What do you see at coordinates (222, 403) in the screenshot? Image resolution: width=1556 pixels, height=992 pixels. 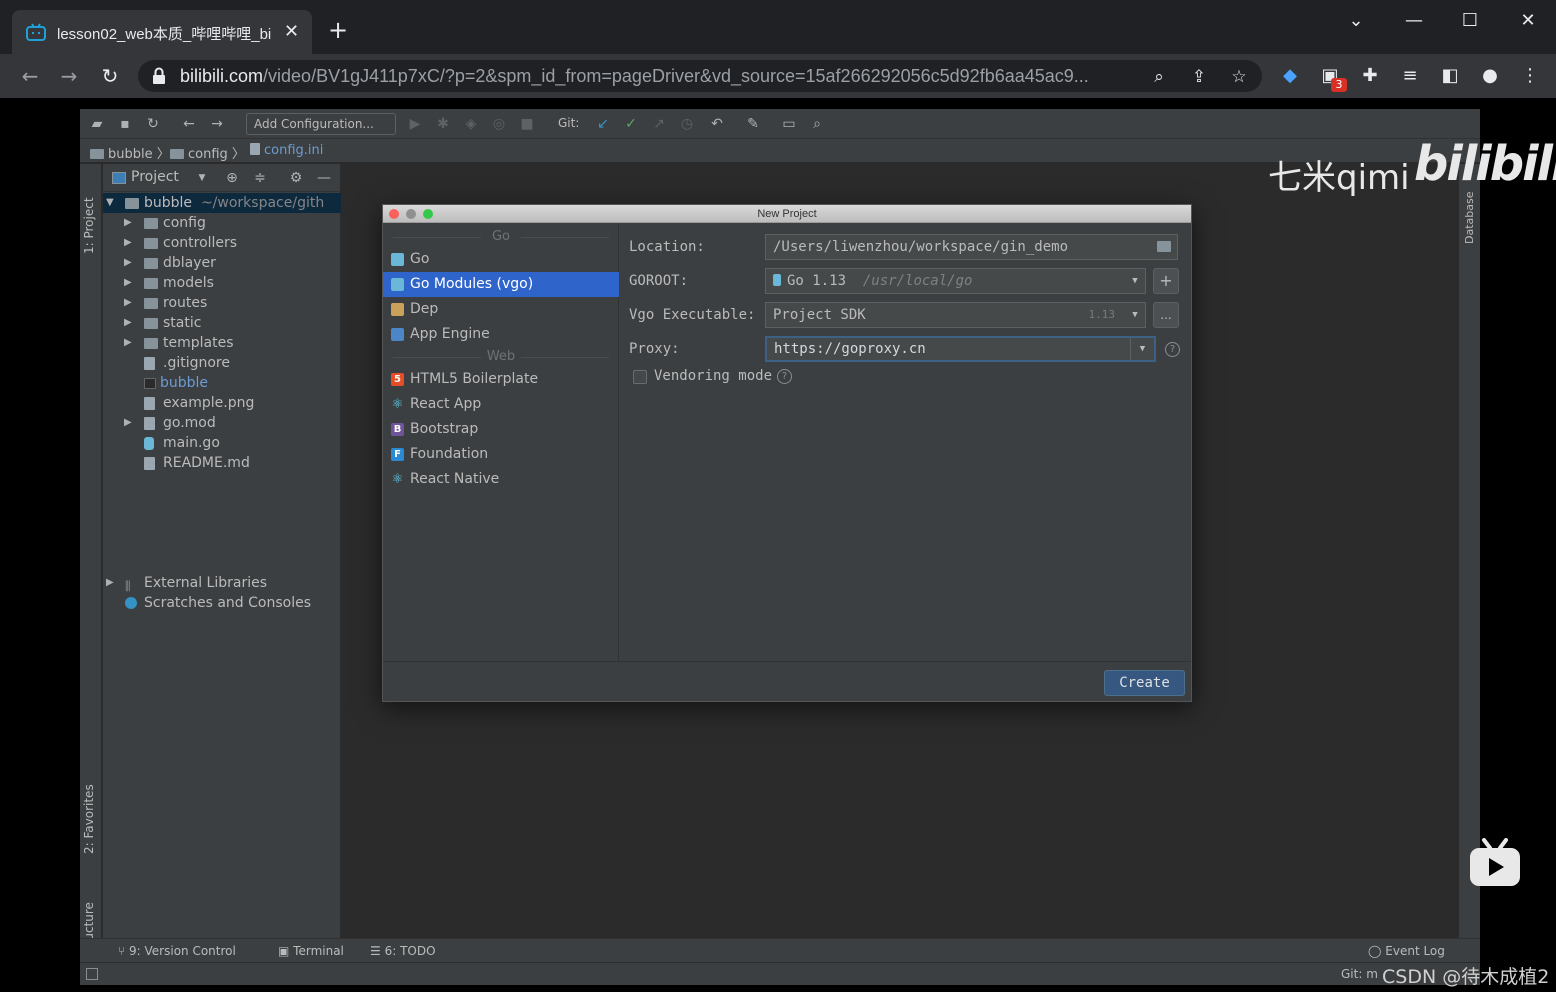 I see `tree-item: example.png` at bounding box center [222, 403].